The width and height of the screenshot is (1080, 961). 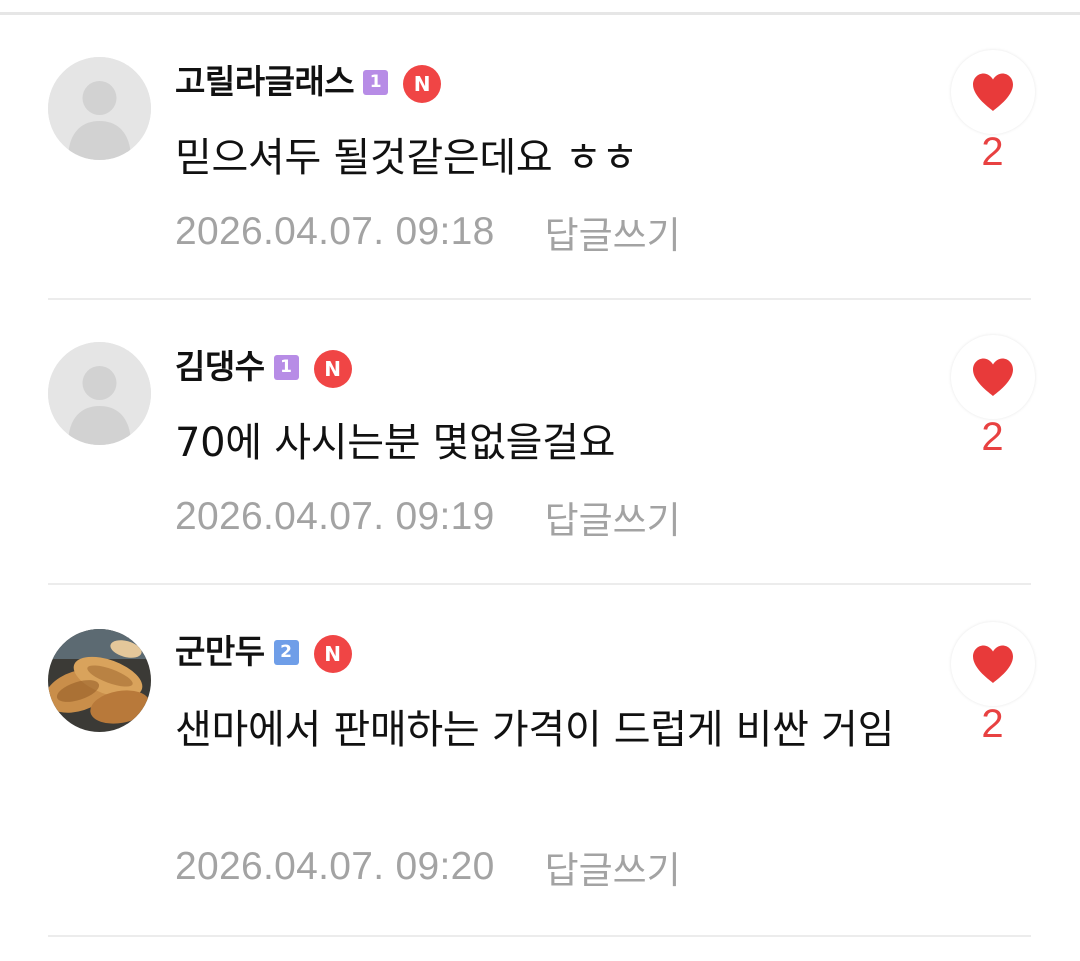 I want to click on author-row: 김댕수 1 N, so click(x=263, y=367).